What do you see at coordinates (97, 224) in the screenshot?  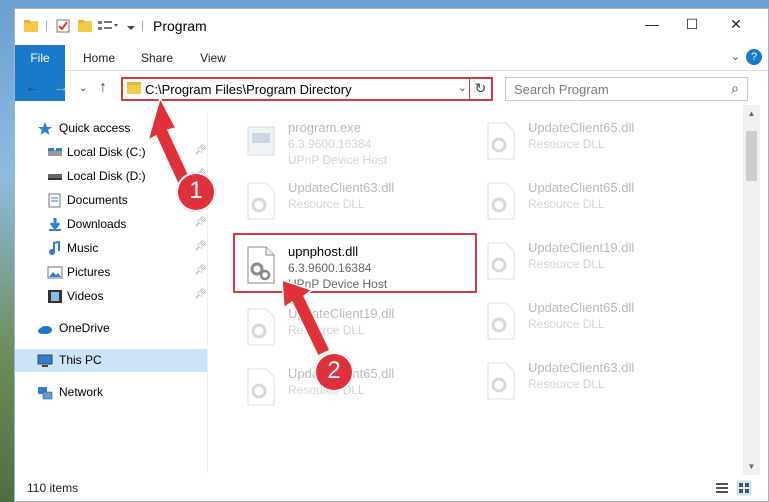 I see `sidebar-item-label: Downloads` at bounding box center [97, 224].